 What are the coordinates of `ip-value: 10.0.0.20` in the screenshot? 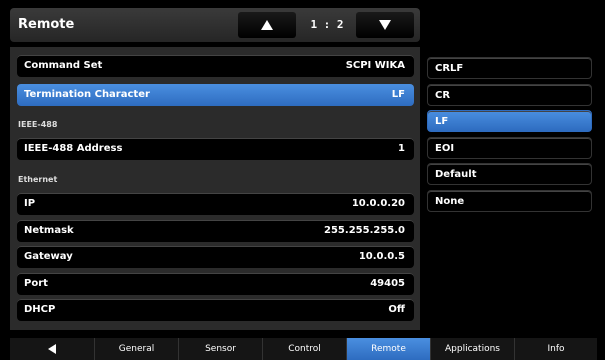 It's located at (378, 203).